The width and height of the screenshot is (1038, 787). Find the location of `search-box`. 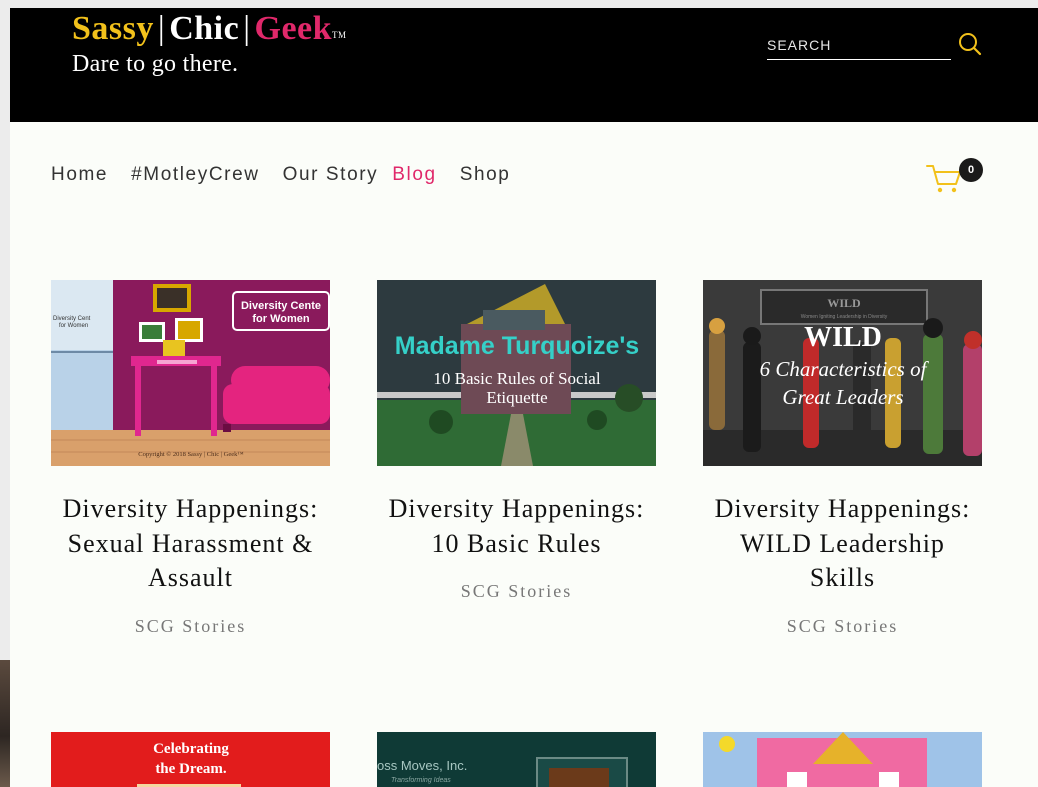

search-box is located at coordinates (859, 44).